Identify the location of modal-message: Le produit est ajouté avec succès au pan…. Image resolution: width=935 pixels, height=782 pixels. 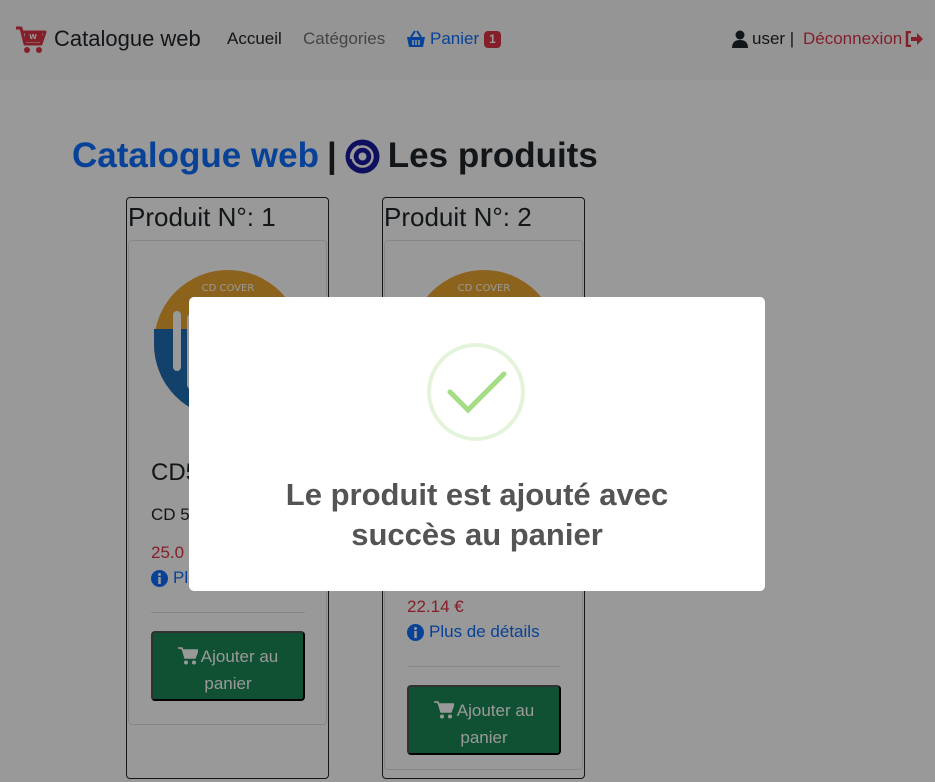
(477, 514).